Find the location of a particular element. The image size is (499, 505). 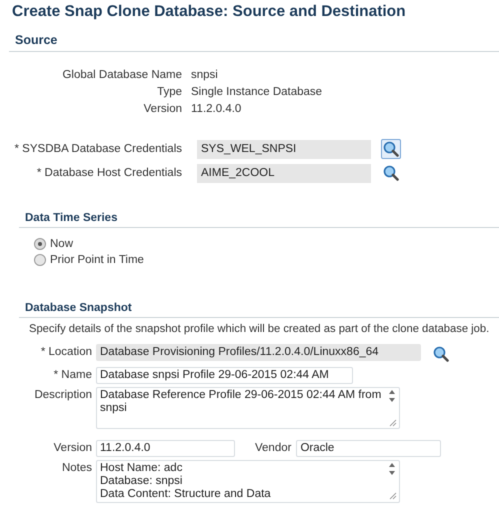

section-heading: Database Snapshot is located at coordinates (259, 310).